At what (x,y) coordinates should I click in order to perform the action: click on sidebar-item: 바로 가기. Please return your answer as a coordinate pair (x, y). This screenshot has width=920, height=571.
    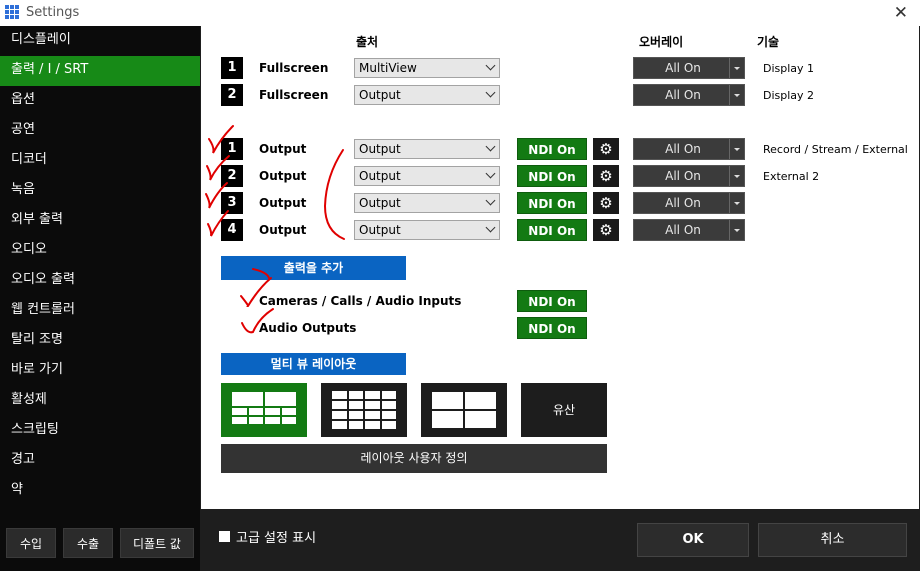
    Looking at the image, I should click on (100, 371).